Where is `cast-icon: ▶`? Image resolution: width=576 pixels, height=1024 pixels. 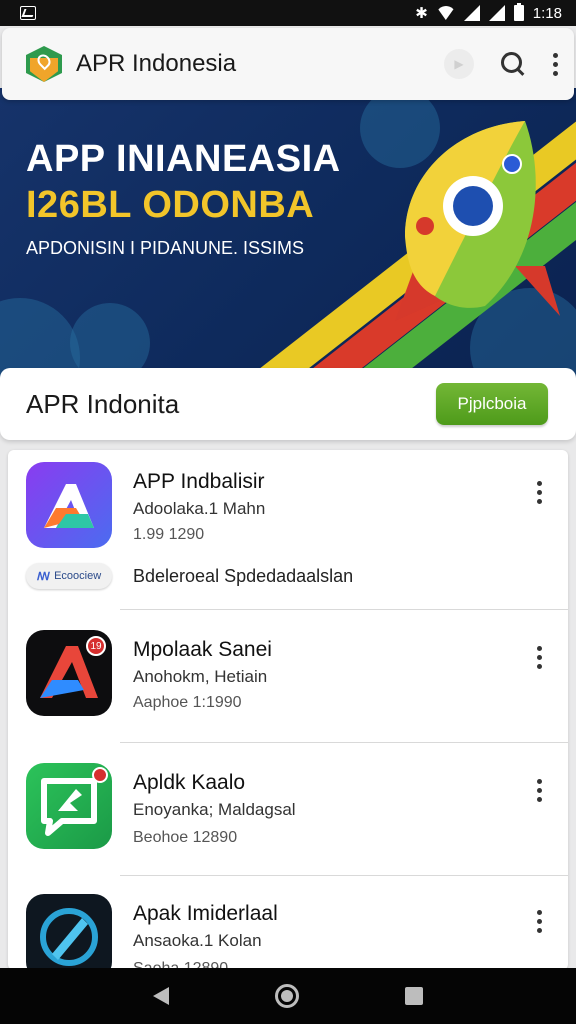 cast-icon: ▶ is located at coordinates (459, 64).